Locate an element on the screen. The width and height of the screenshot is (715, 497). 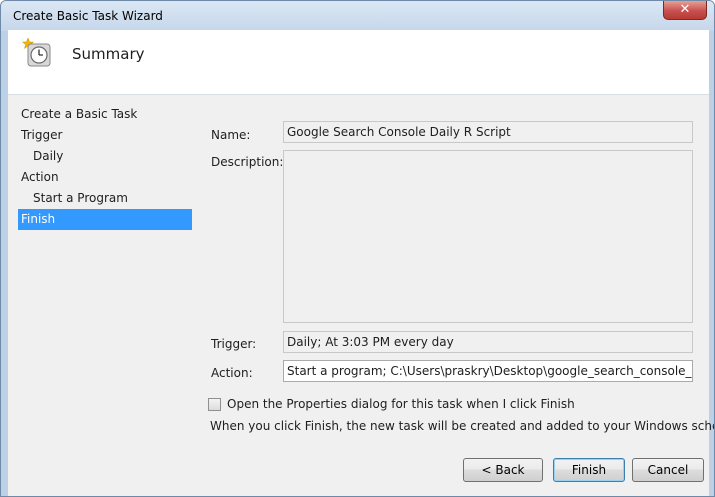
close-icon: ✕ is located at coordinates (685, 9).